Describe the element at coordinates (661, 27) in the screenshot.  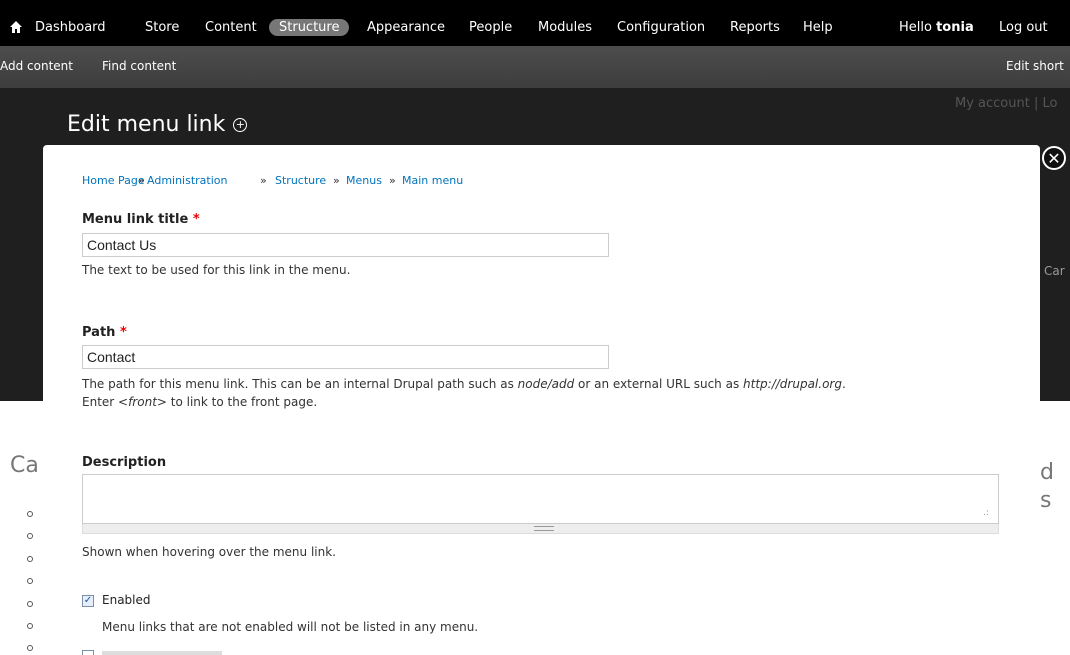
I see `toolbar-configuration: Configuration` at that location.